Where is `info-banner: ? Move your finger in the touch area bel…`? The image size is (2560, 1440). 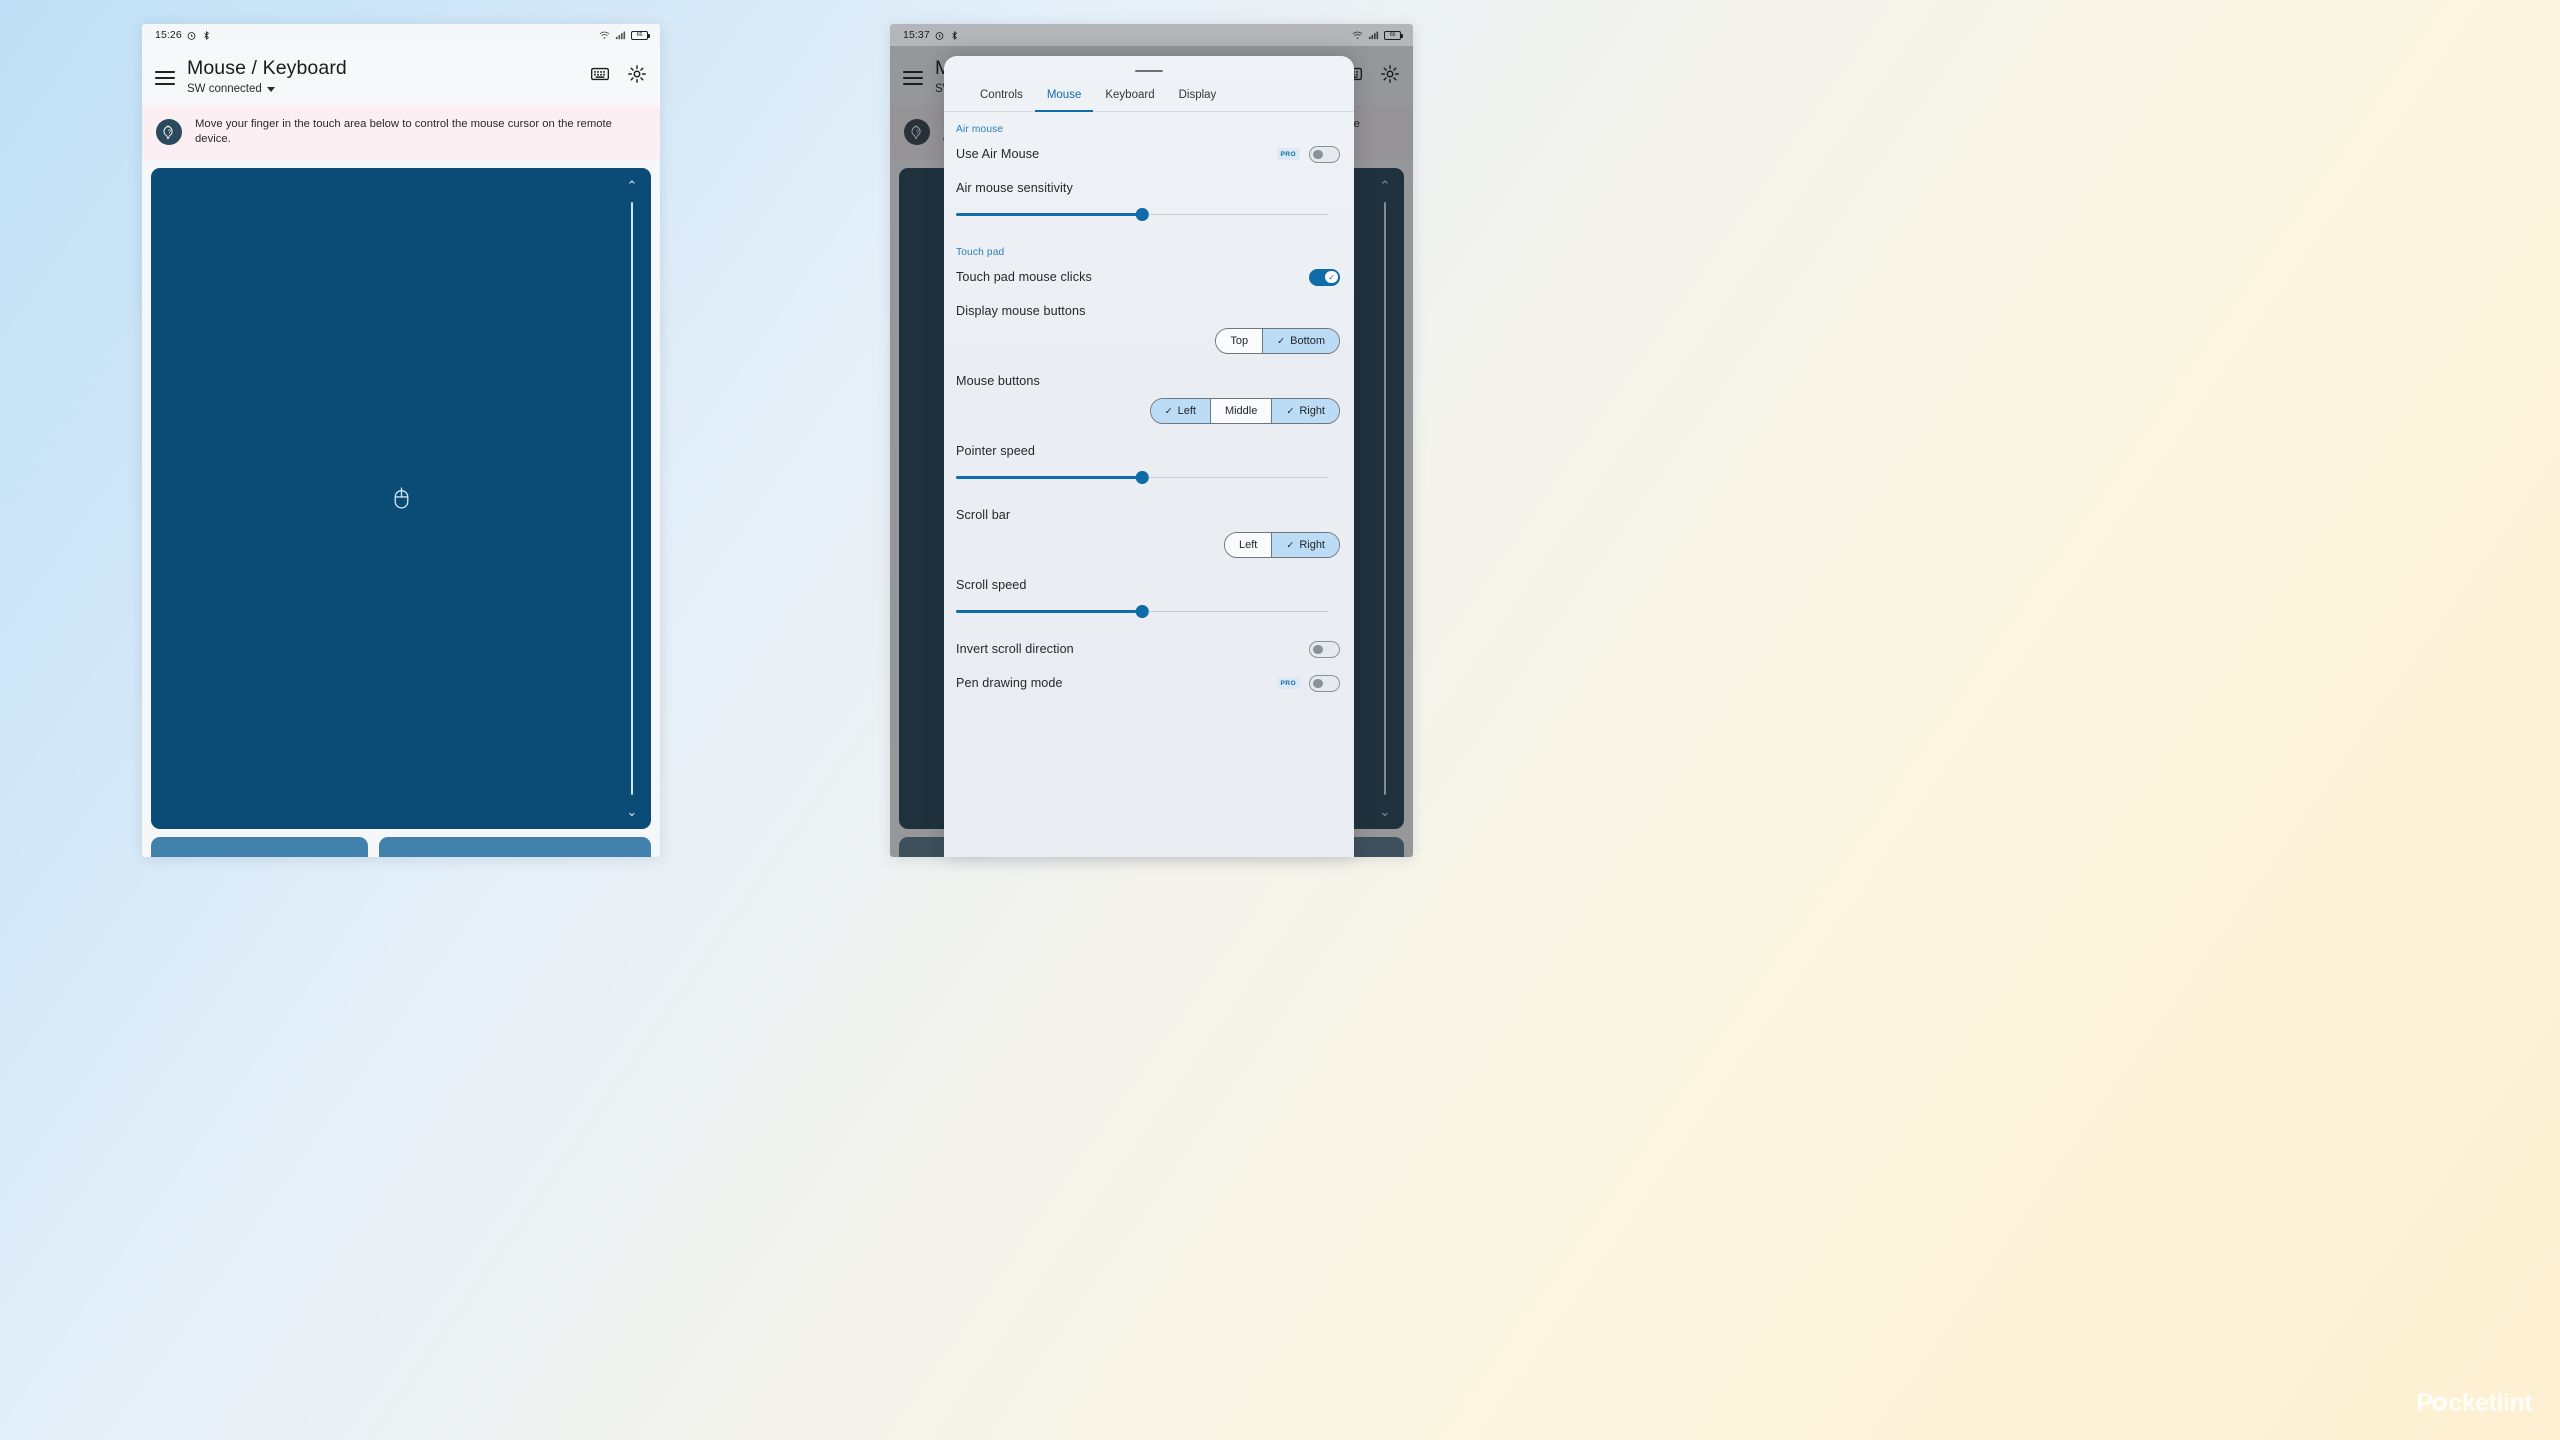
info-banner: ? Move your finger in the touch area bel… is located at coordinates (401, 132).